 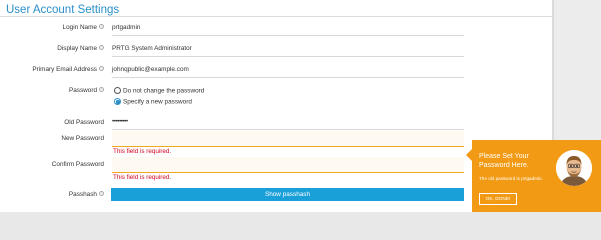 What do you see at coordinates (142, 151) in the screenshot?
I see `new-password-error: This field is required.` at bounding box center [142, 151].